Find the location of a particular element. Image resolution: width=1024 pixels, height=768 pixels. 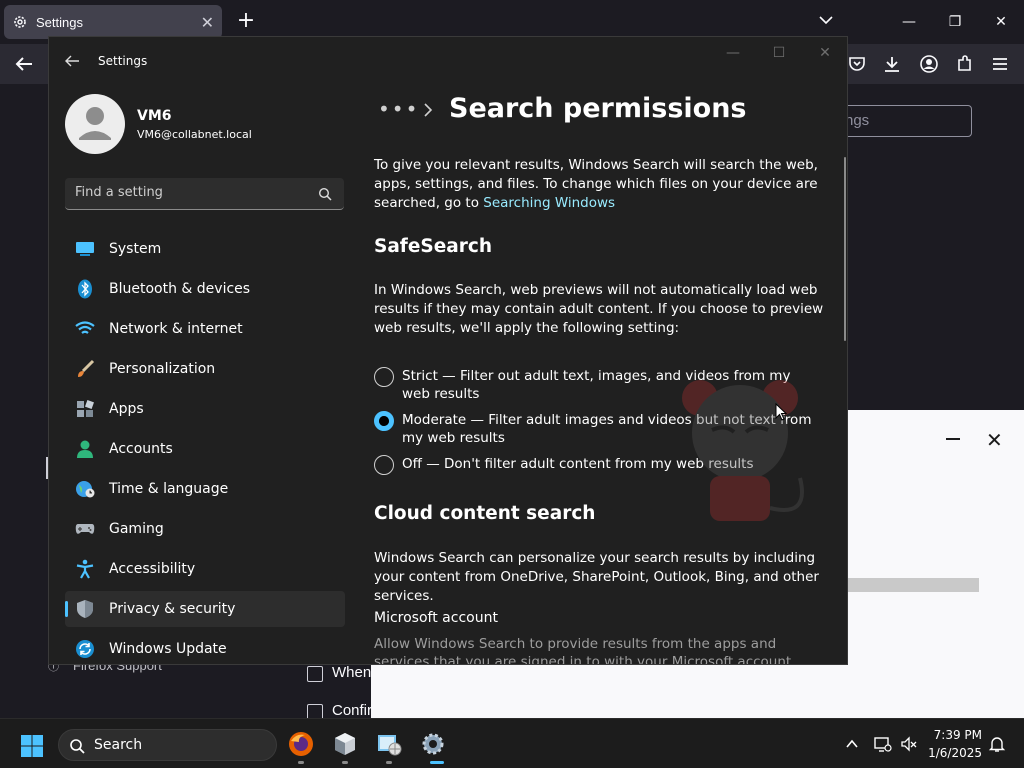

profile-email: VM6@collabnet.local is located at coordinates (194, 134).